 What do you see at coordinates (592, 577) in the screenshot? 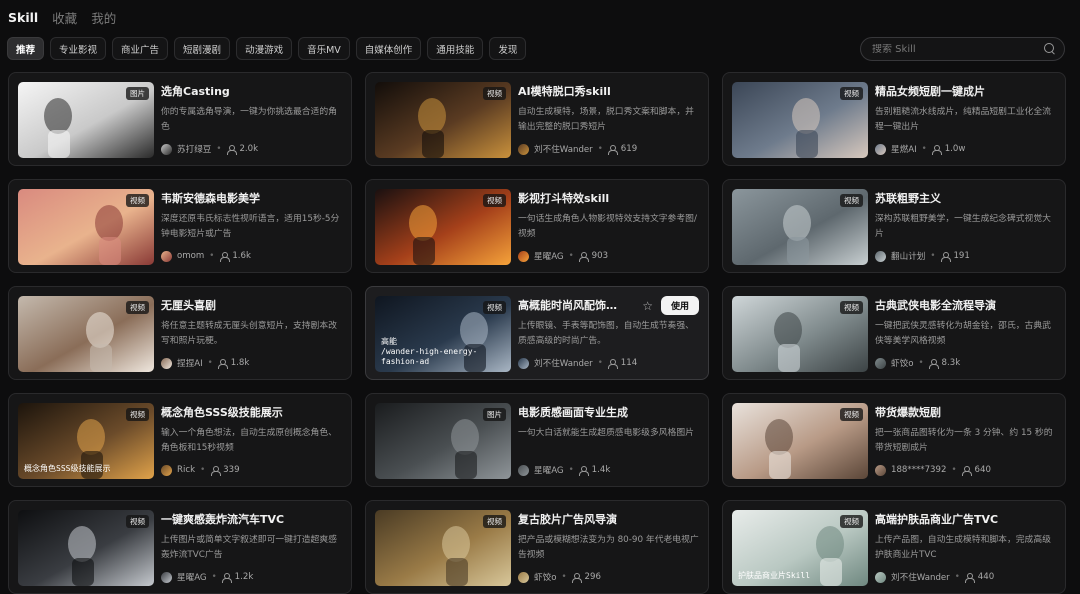
I see `user-count: 296` at bounding box center [592, 577].